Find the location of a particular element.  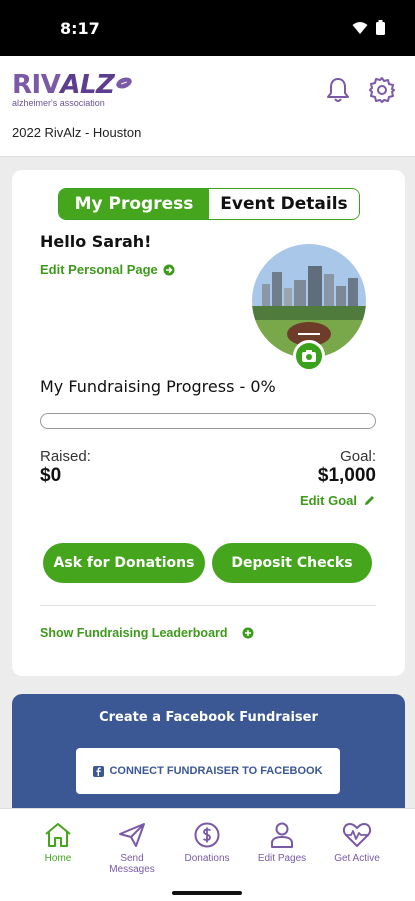

ask-for-donations-button: Ask for Donations is located at coordinates (124, 563).